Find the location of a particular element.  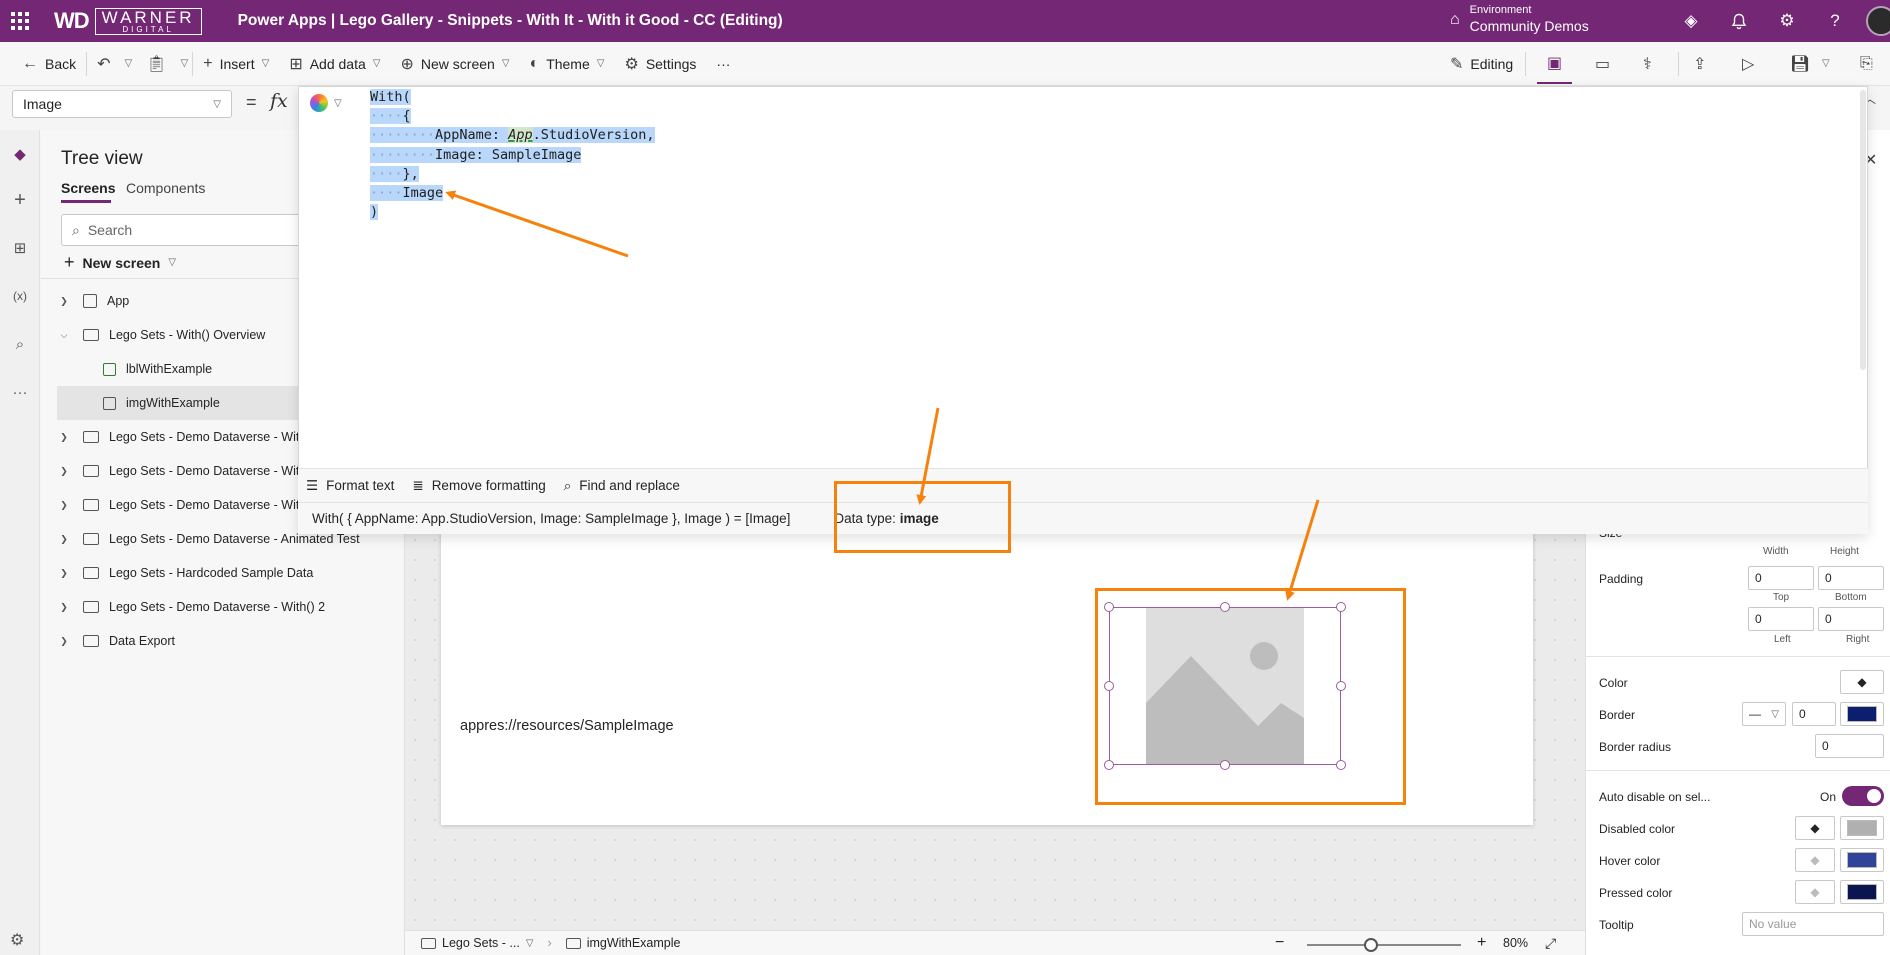

zoom-in-icon: + is located at coordinates (1481, 943).